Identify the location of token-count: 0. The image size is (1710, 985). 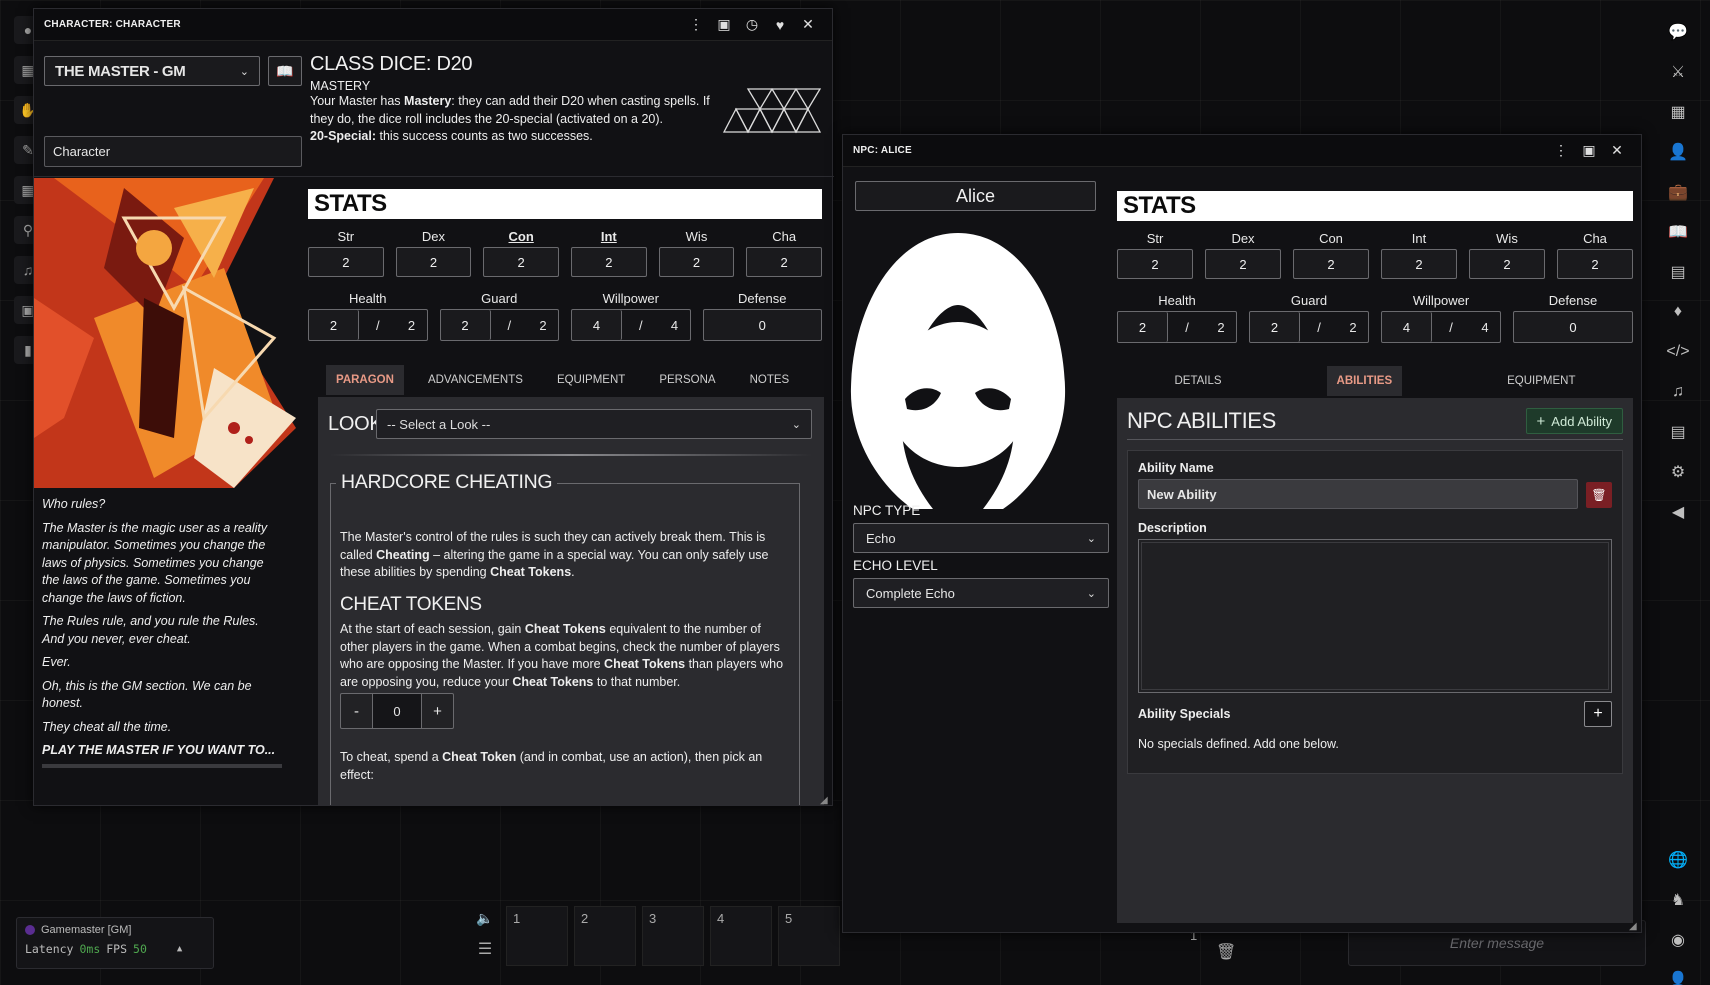
(397, 711).